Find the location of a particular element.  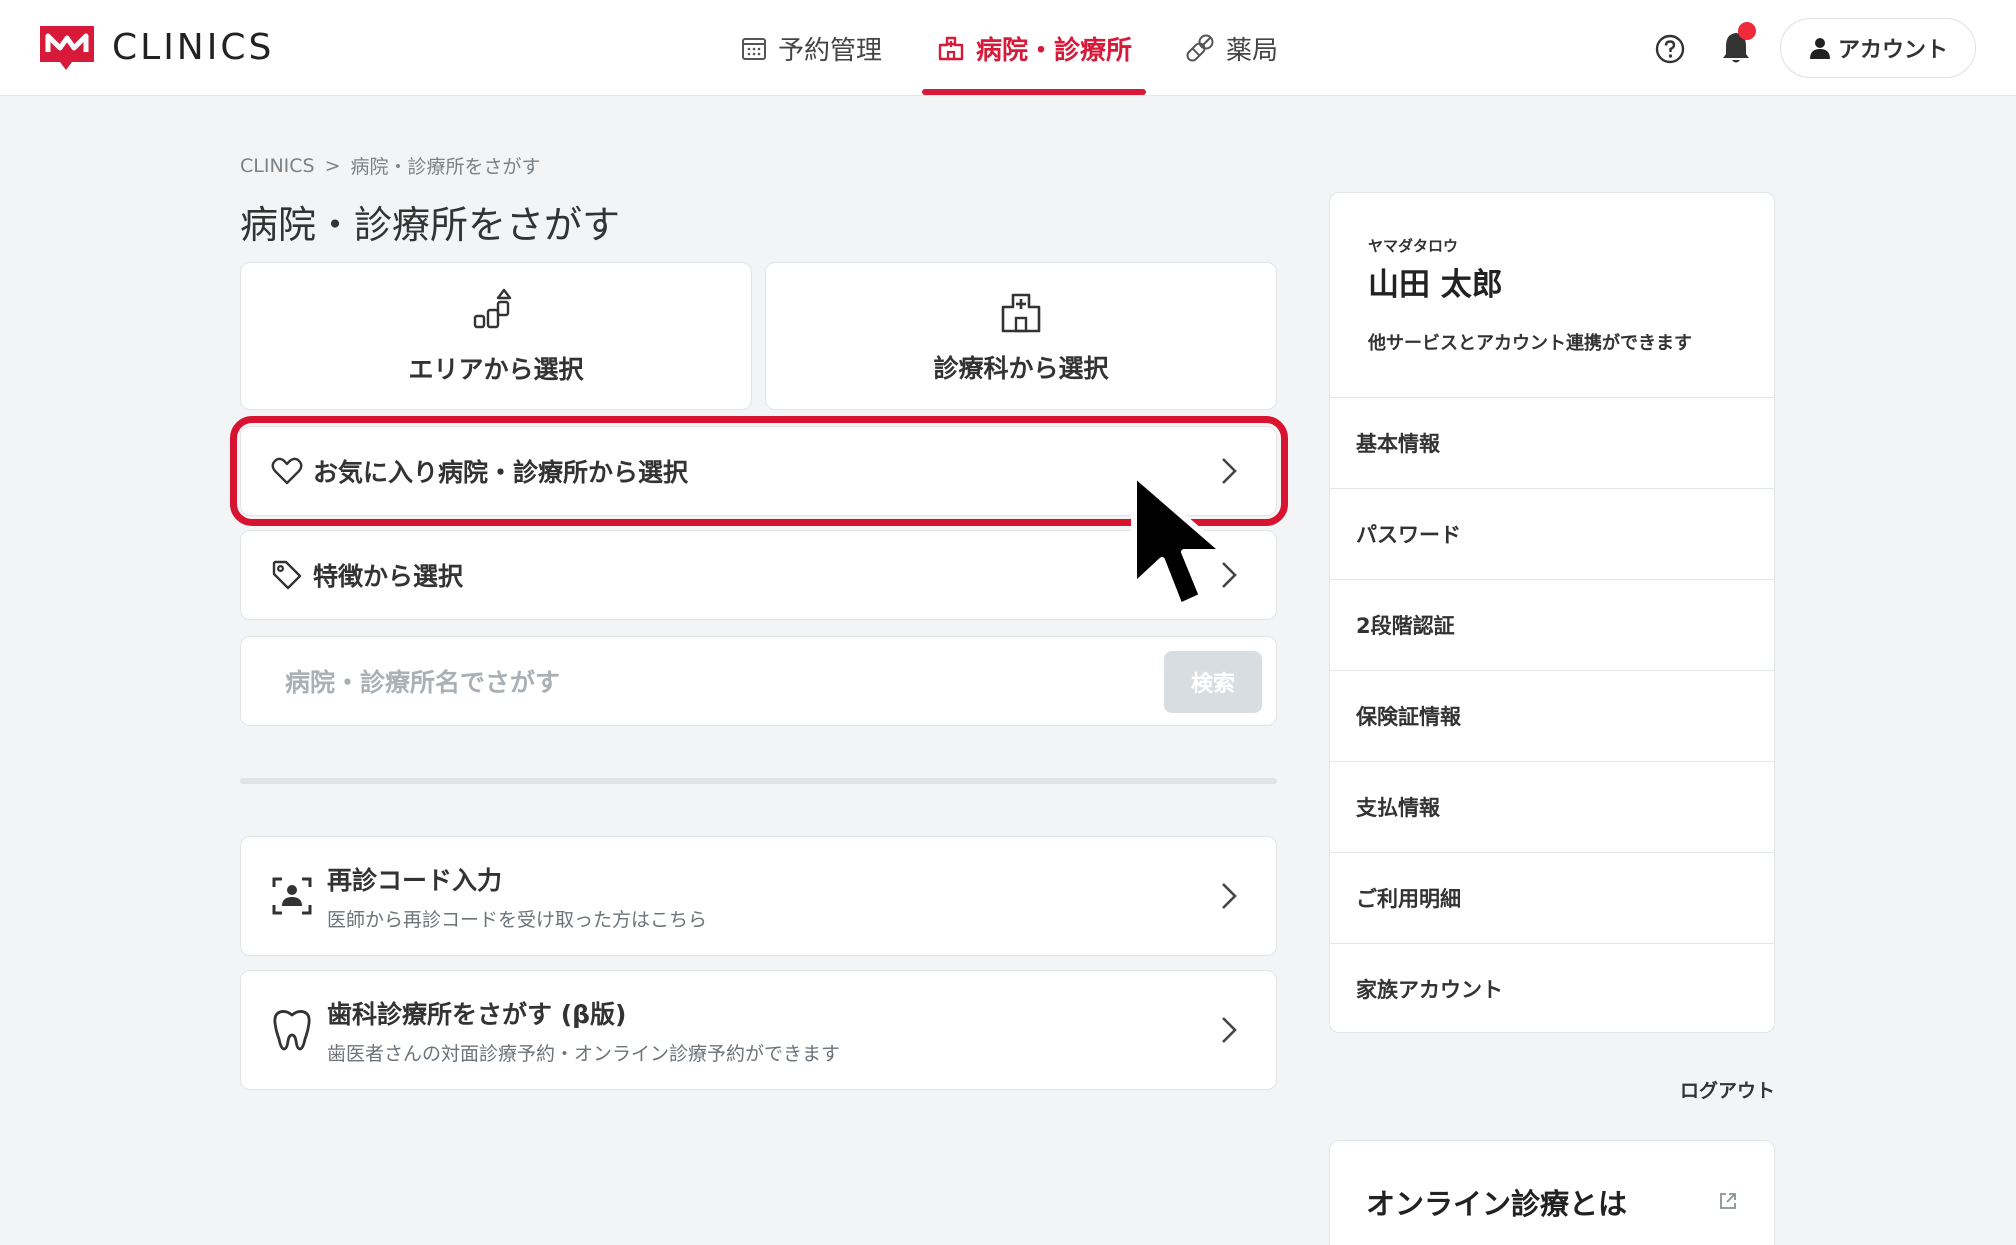

features-select-row: 特徴から選択 is located at coordinates (758, 575).